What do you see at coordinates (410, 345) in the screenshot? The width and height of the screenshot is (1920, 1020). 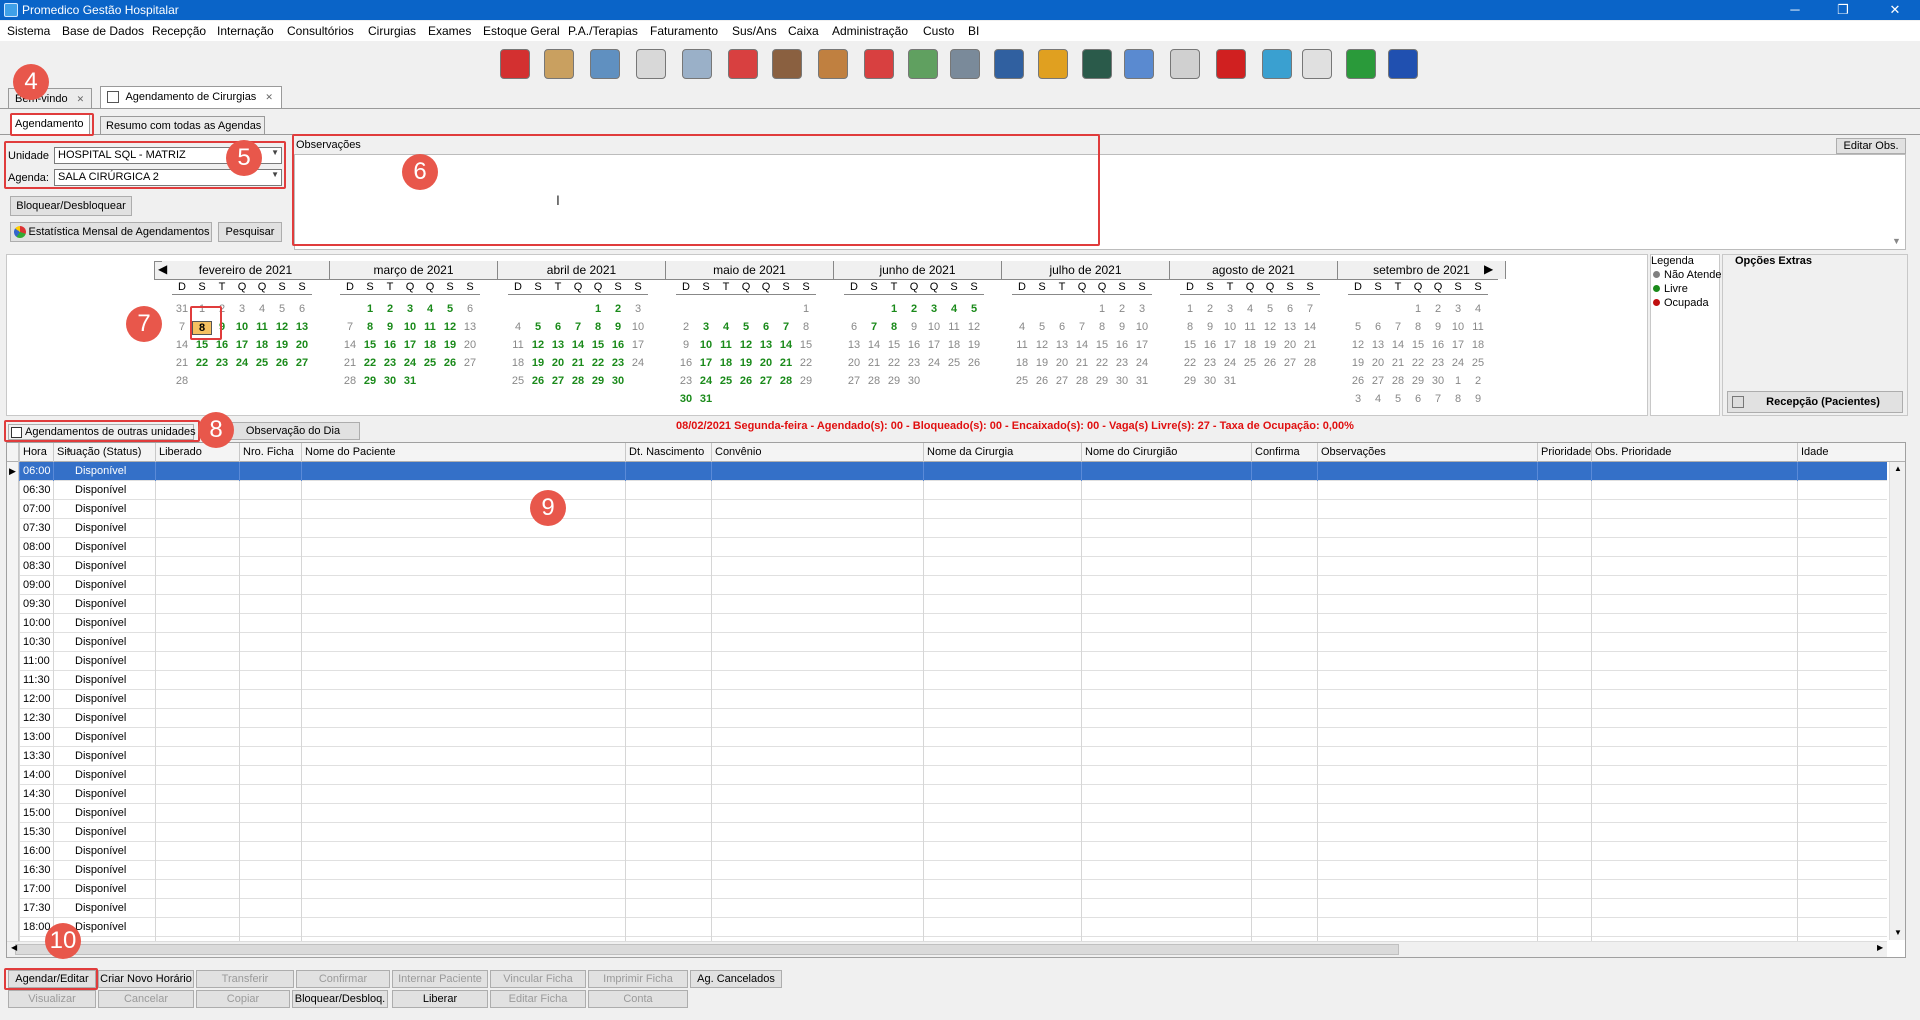 I see `calendar-day: 17` at bounding box center [410, 345].